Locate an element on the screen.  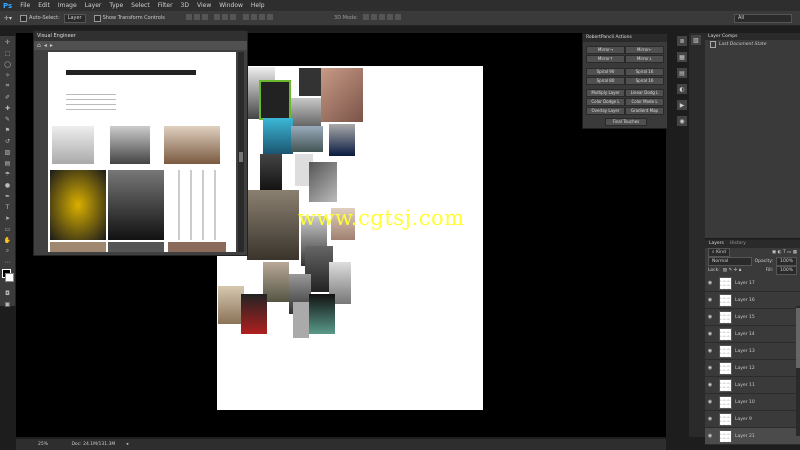
auto-select-dropdown: Layer is located at coordinates (74, 18).